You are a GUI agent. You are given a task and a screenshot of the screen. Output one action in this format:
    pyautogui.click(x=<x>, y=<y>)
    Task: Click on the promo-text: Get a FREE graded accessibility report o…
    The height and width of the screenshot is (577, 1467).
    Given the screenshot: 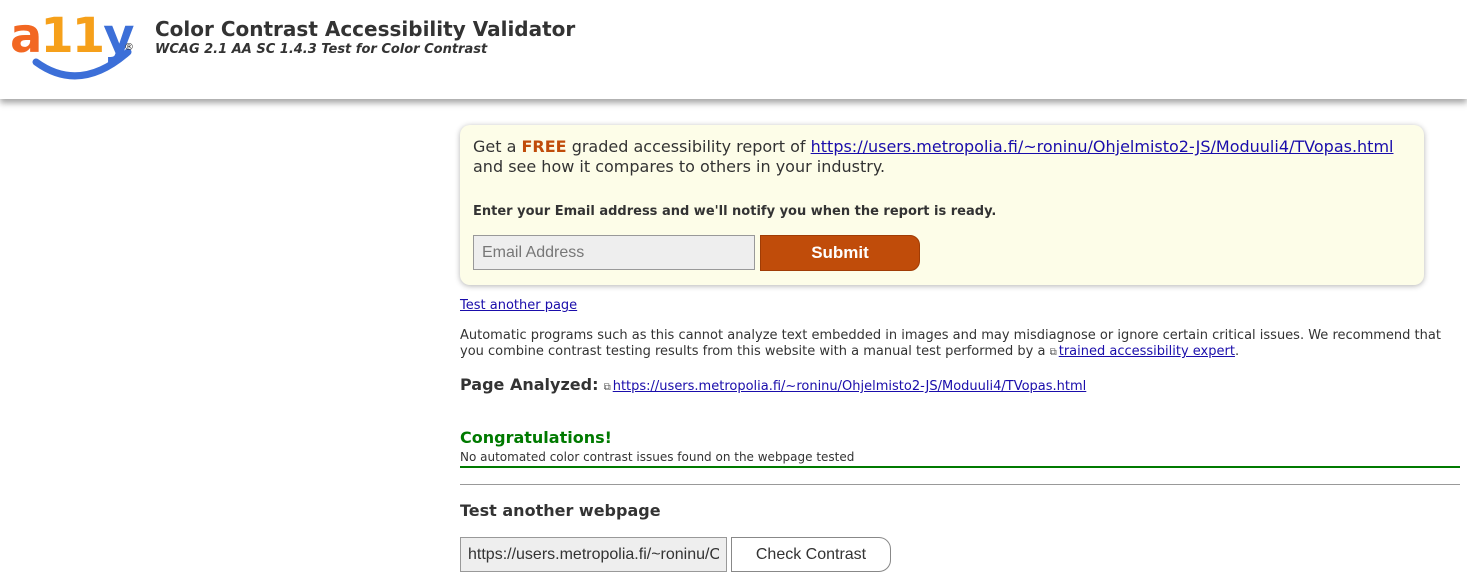 What is the action you would take?
    pyautogui.click(x=945, y=157)
    